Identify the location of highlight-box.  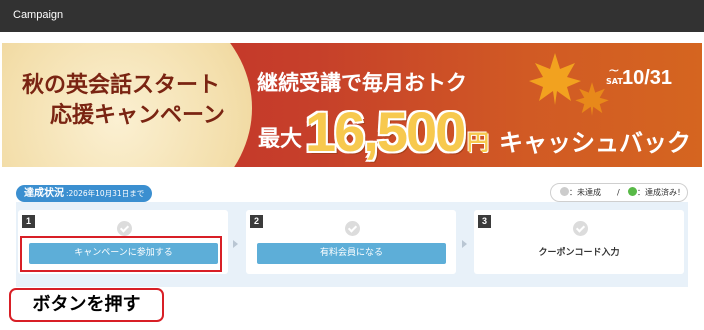
(121, 254).